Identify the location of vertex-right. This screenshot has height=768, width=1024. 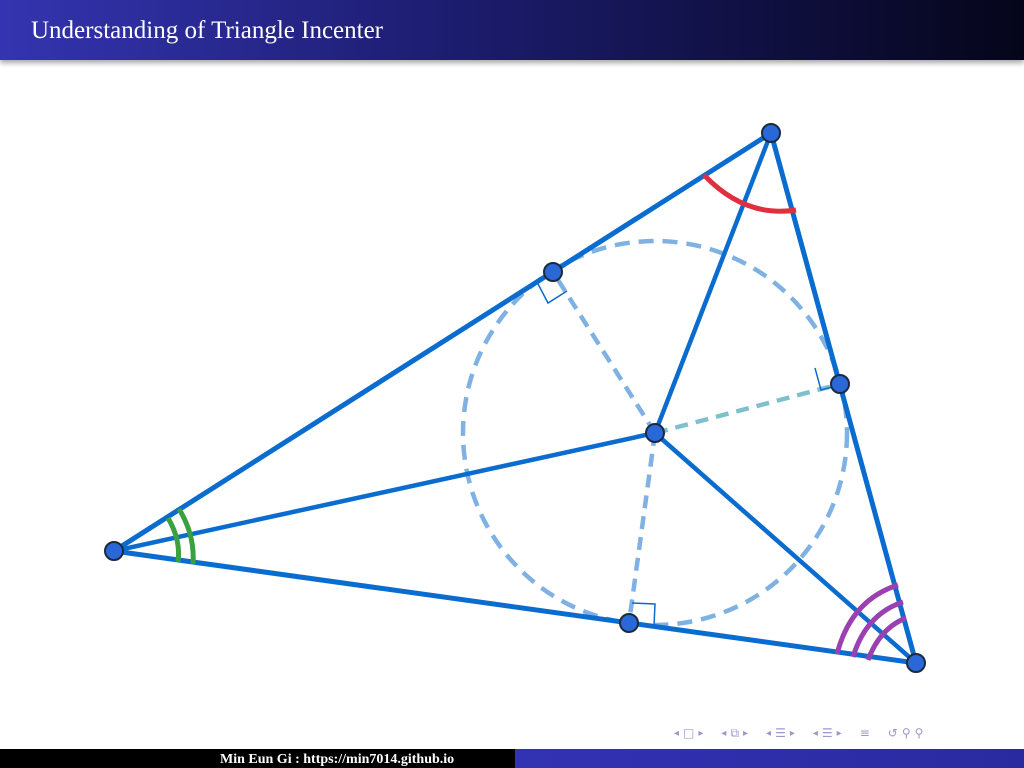
(916, 663).